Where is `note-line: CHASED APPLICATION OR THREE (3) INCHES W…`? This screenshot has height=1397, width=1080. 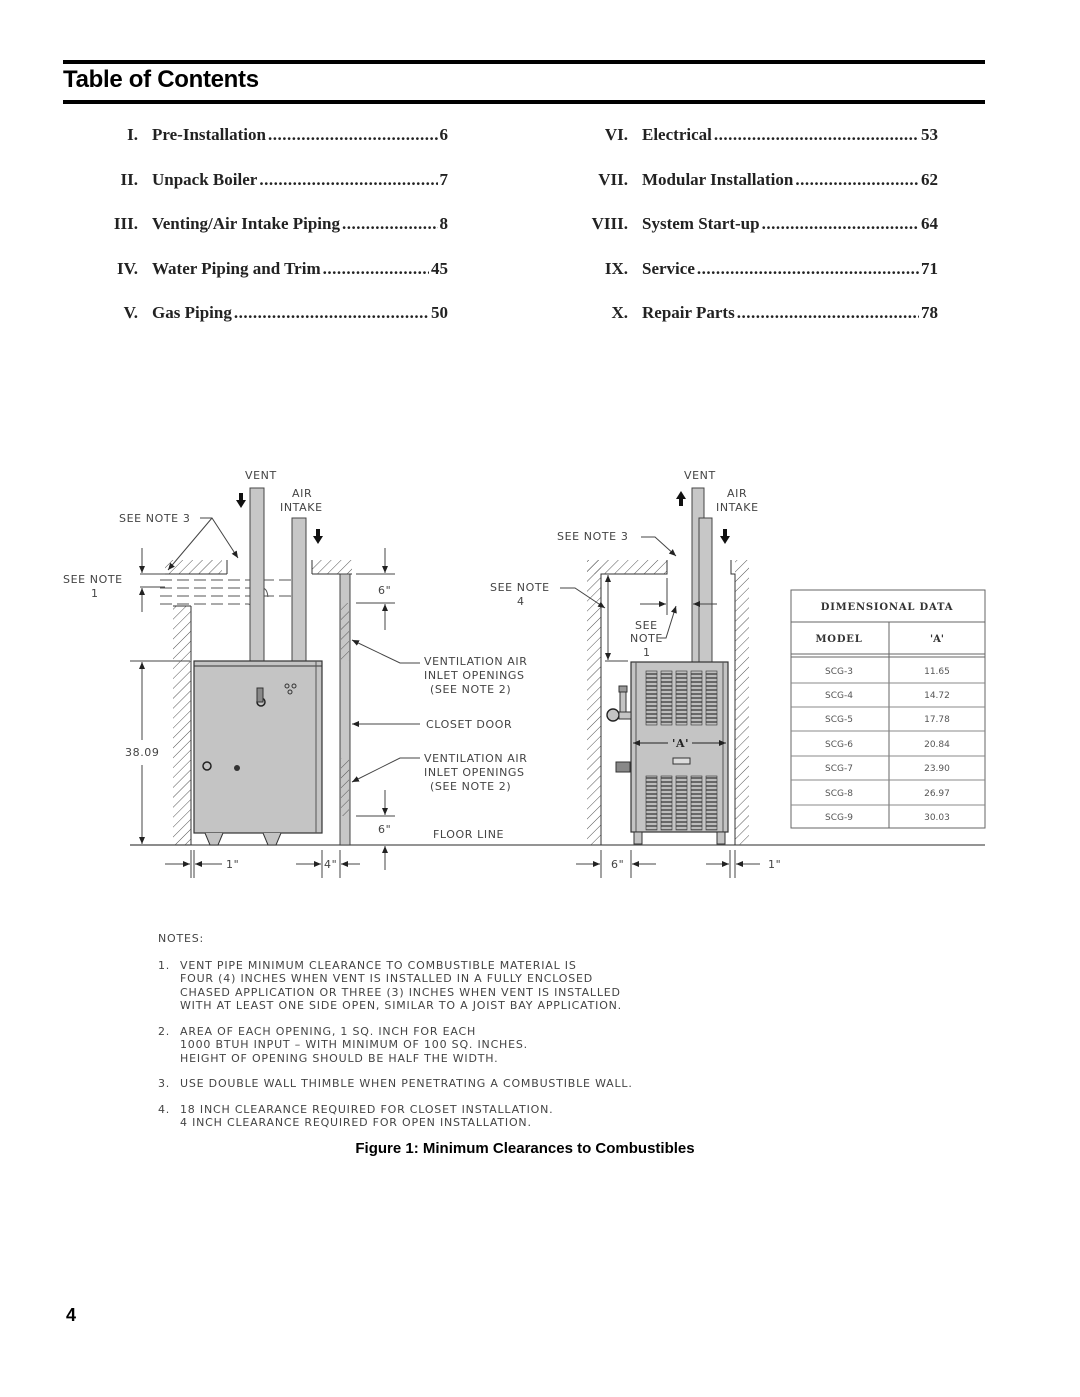 note-line: CHASED APPLICATION OR THREE (3) INCHES W… is located at coordinates (400, 992).